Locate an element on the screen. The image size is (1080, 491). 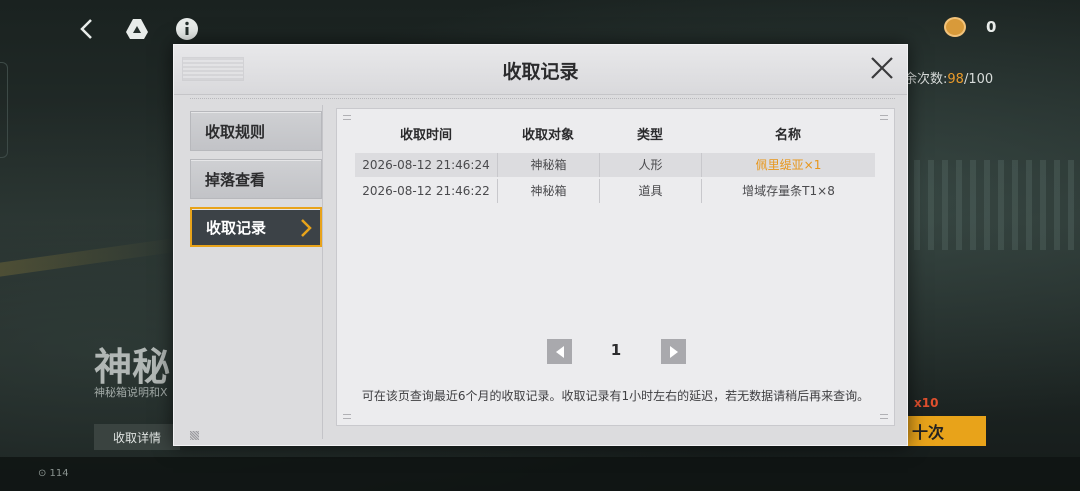
page-prev-icon is located at coordinates (559, 351).